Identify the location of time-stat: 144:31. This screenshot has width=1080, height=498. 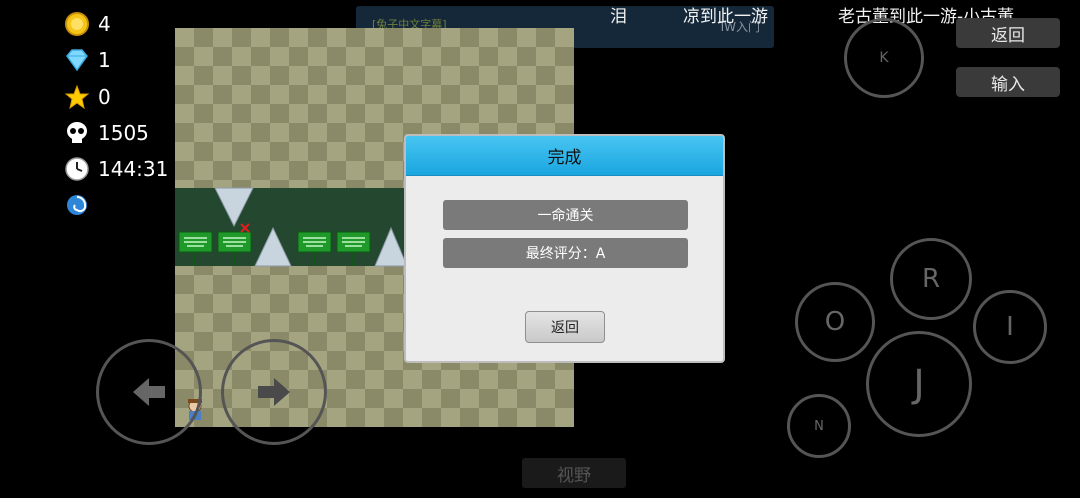
(116, 169).